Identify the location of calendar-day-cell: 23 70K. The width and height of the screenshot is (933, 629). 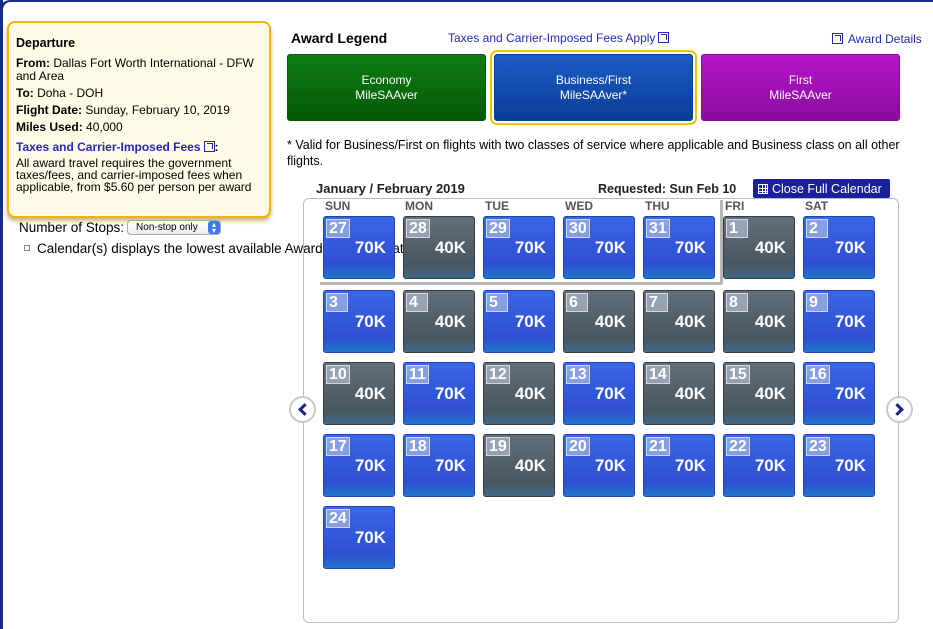
(839, 465).